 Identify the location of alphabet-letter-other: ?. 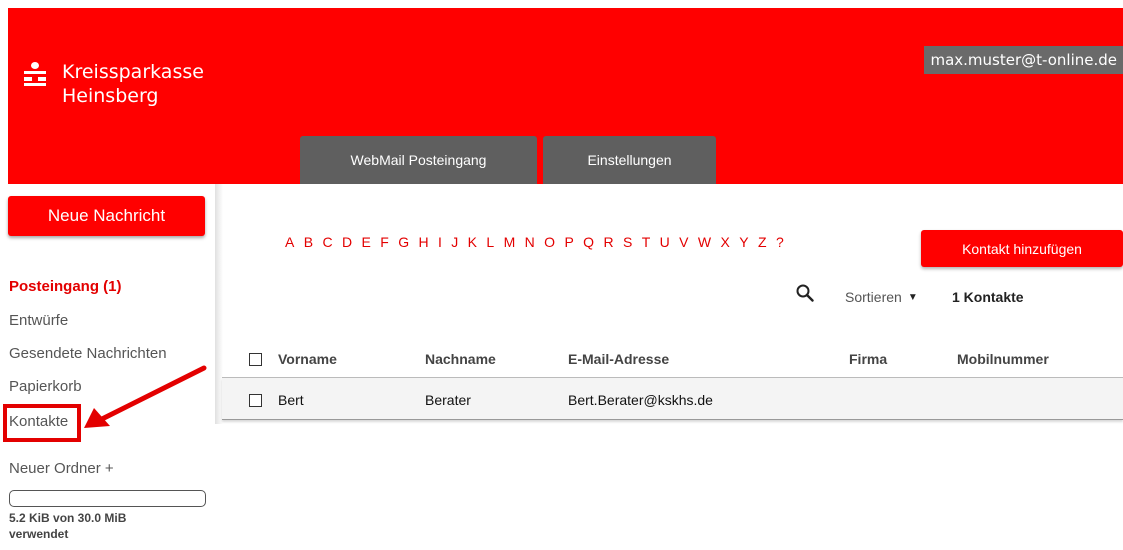
(780, 242).